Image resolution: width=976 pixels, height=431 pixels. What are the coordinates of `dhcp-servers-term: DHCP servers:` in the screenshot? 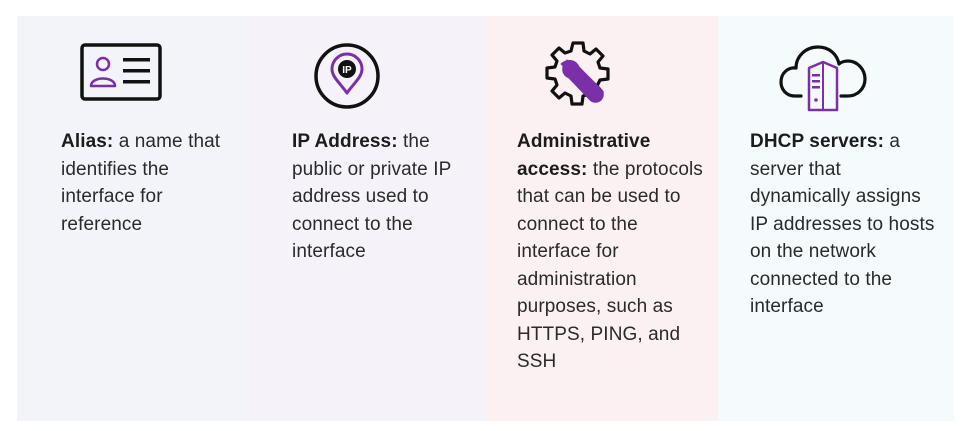 It's located at (817, 141).